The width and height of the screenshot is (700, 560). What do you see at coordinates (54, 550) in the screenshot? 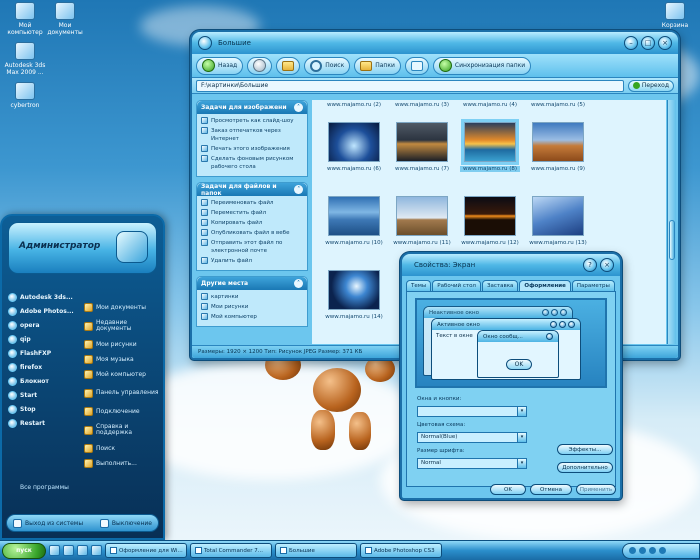
I see `quicklaunch-browser-icon` at bounding box center [54, 550].